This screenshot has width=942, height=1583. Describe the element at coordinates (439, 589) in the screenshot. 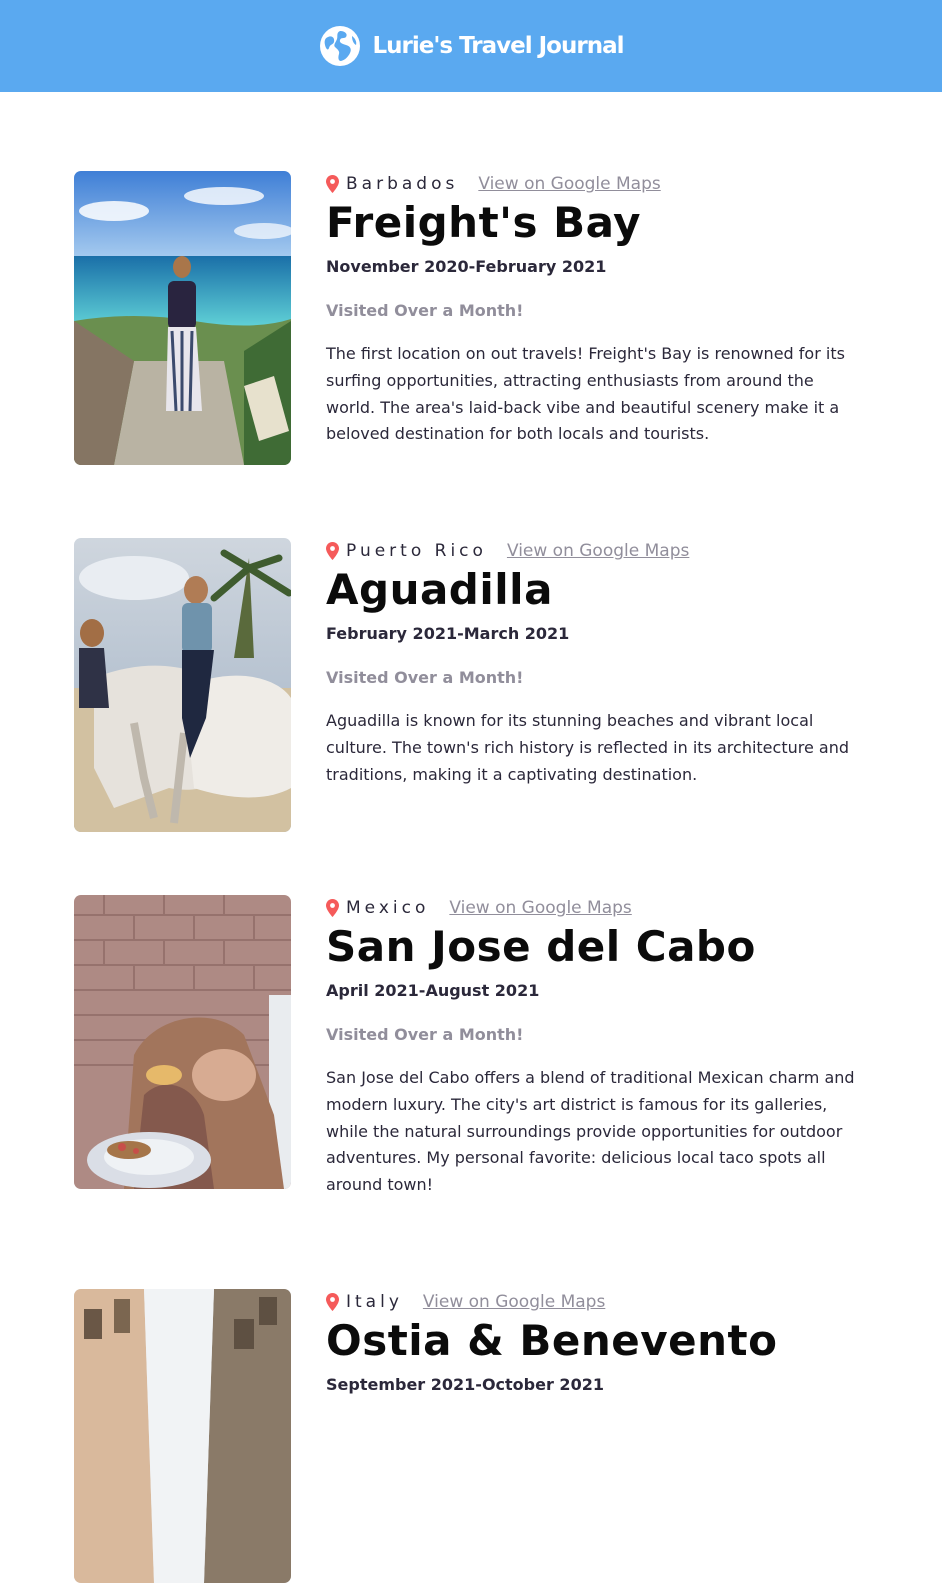

I see `entry-title: Aguadilla` at that location.